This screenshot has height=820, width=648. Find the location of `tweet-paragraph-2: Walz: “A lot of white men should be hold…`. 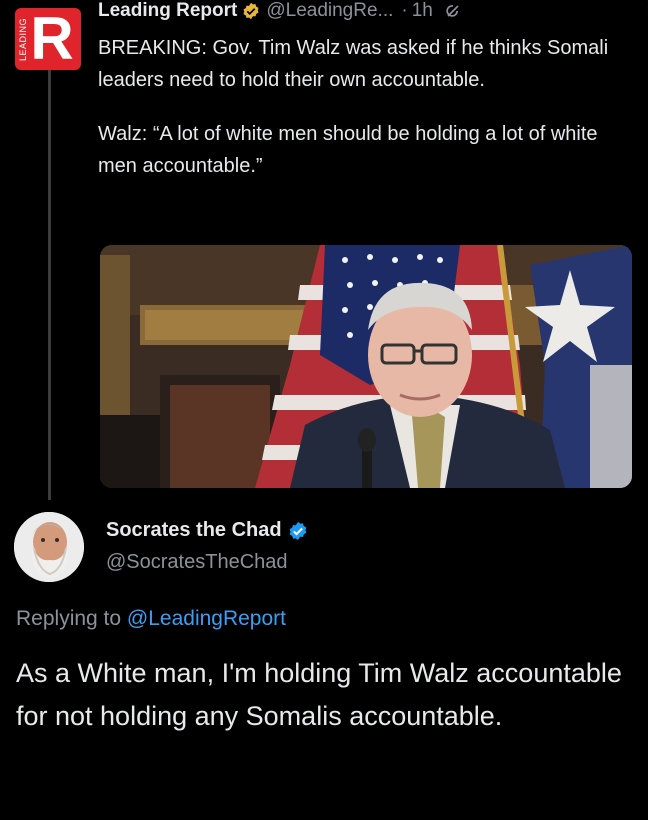

tweet-paragraph-2: Walz: “A lot of white men should be hold… is located at coordinates (348, 150).